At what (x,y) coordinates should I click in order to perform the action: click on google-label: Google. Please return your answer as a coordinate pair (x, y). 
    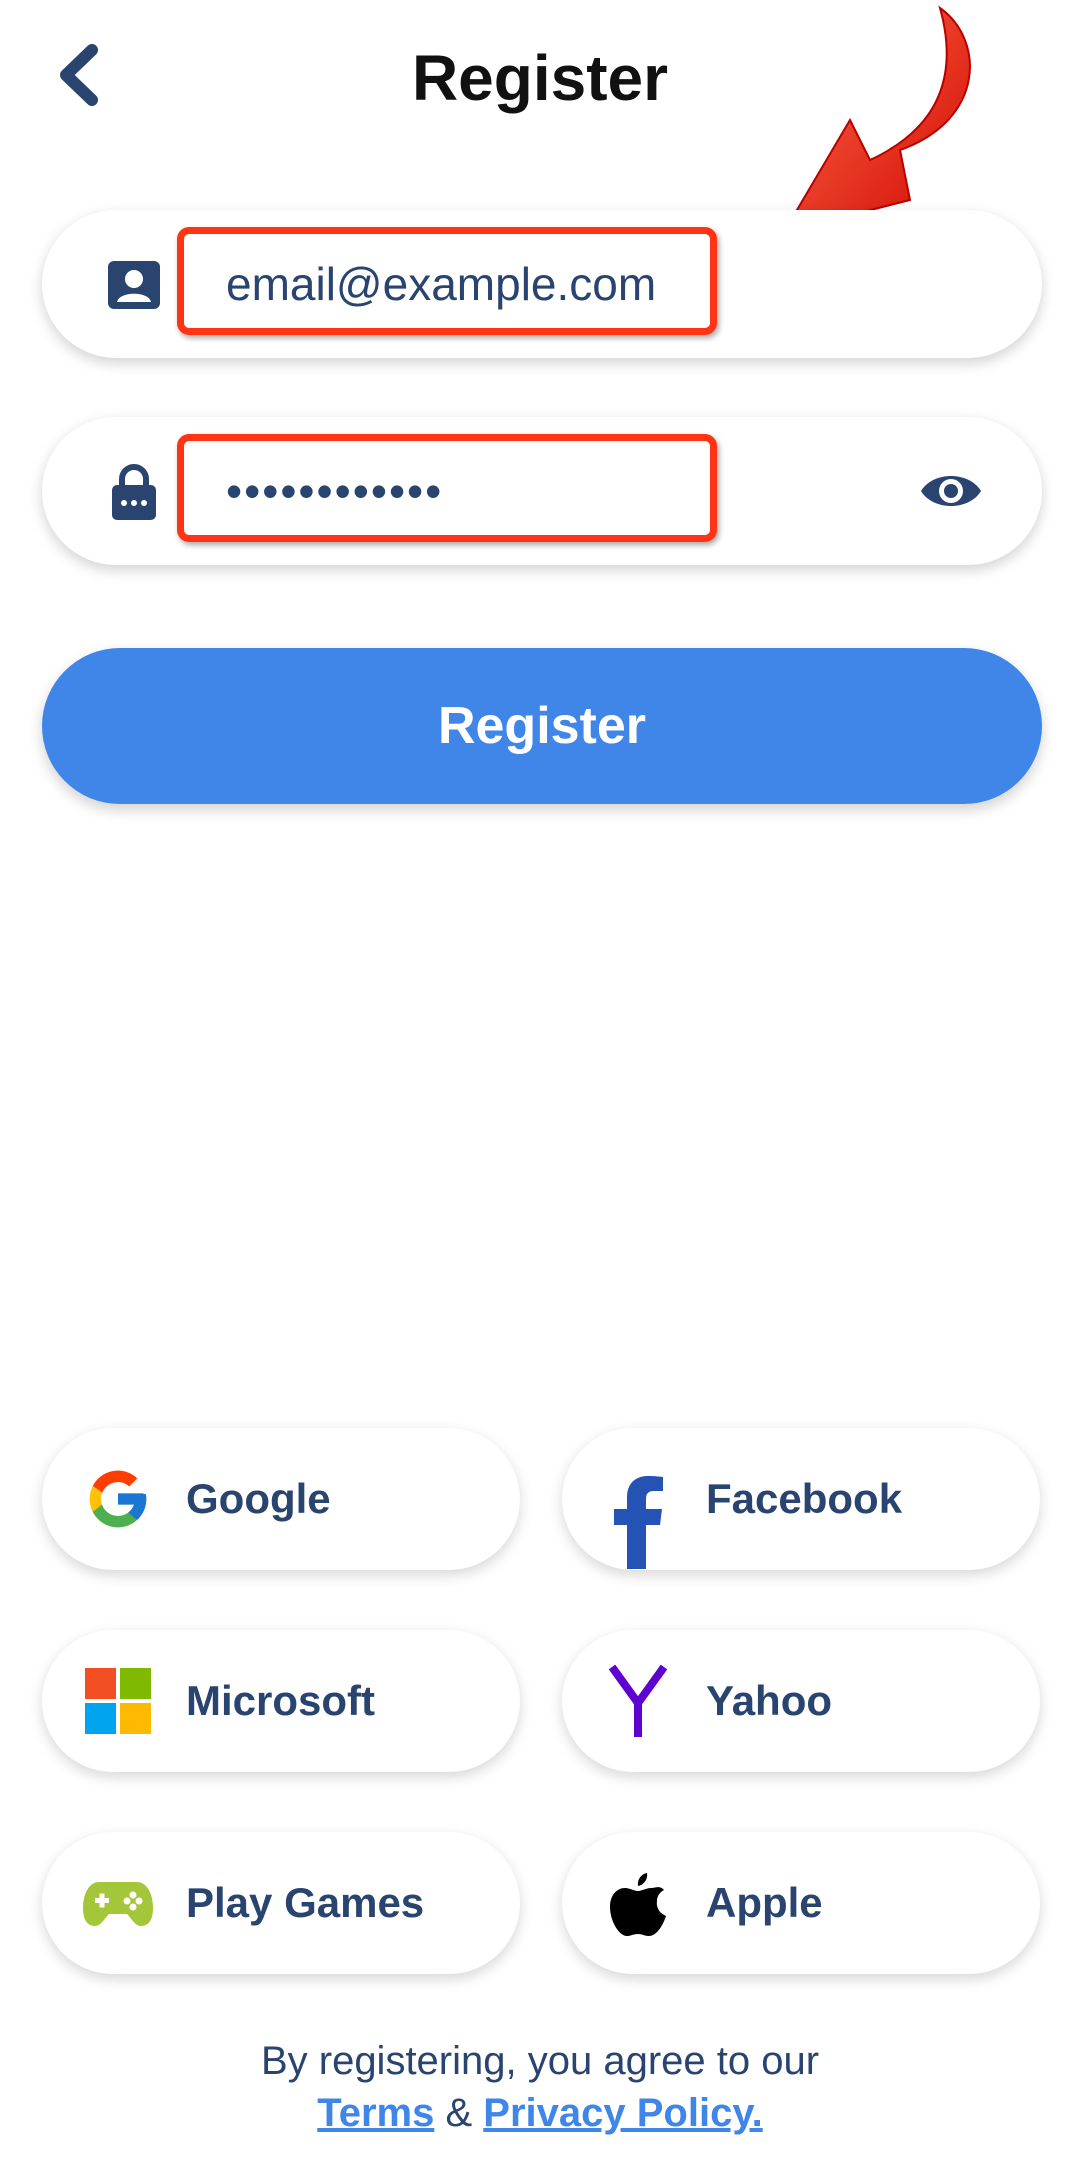
    Looking at the image, I should click on (258, 1498).